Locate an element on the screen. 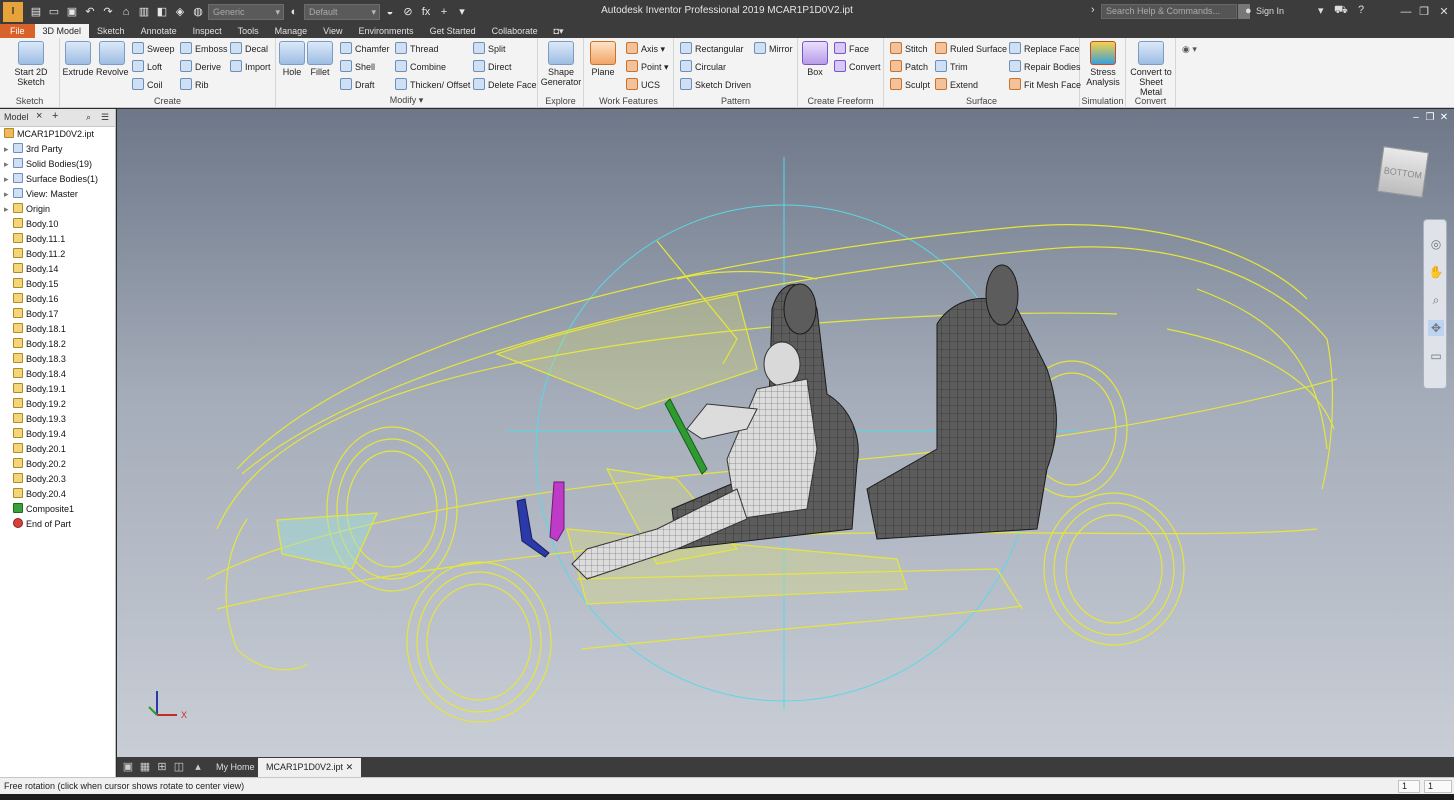  tree-item: Body.19.1 is located at coordinates (35, 389).